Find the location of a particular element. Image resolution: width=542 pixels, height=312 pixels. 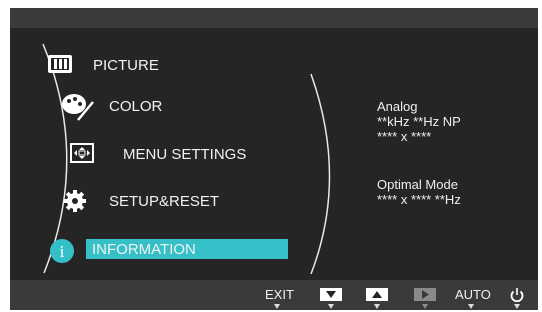

down-arrow-icon is located at coordinates (331, 294).